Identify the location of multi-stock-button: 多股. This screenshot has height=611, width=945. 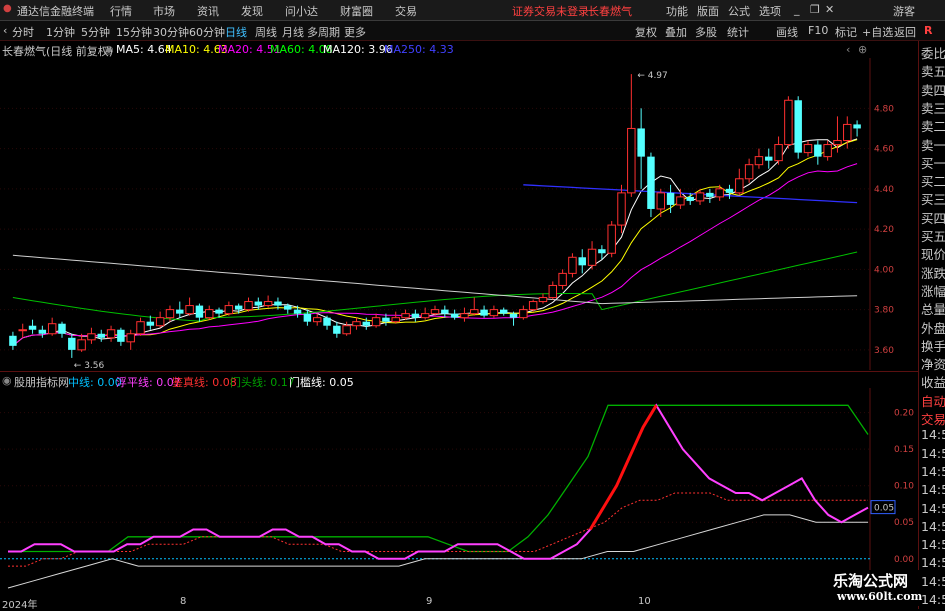
(706, 32).